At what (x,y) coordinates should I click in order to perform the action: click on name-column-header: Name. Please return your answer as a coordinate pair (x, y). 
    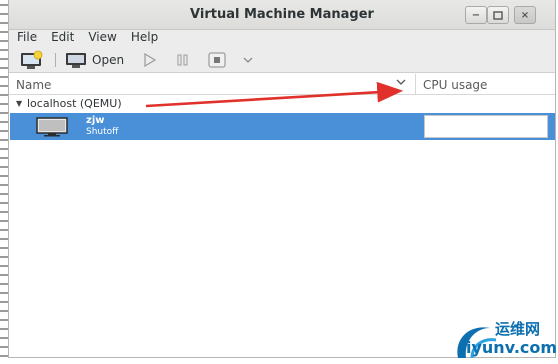
    Looking at the image, I should click on (33, 85).